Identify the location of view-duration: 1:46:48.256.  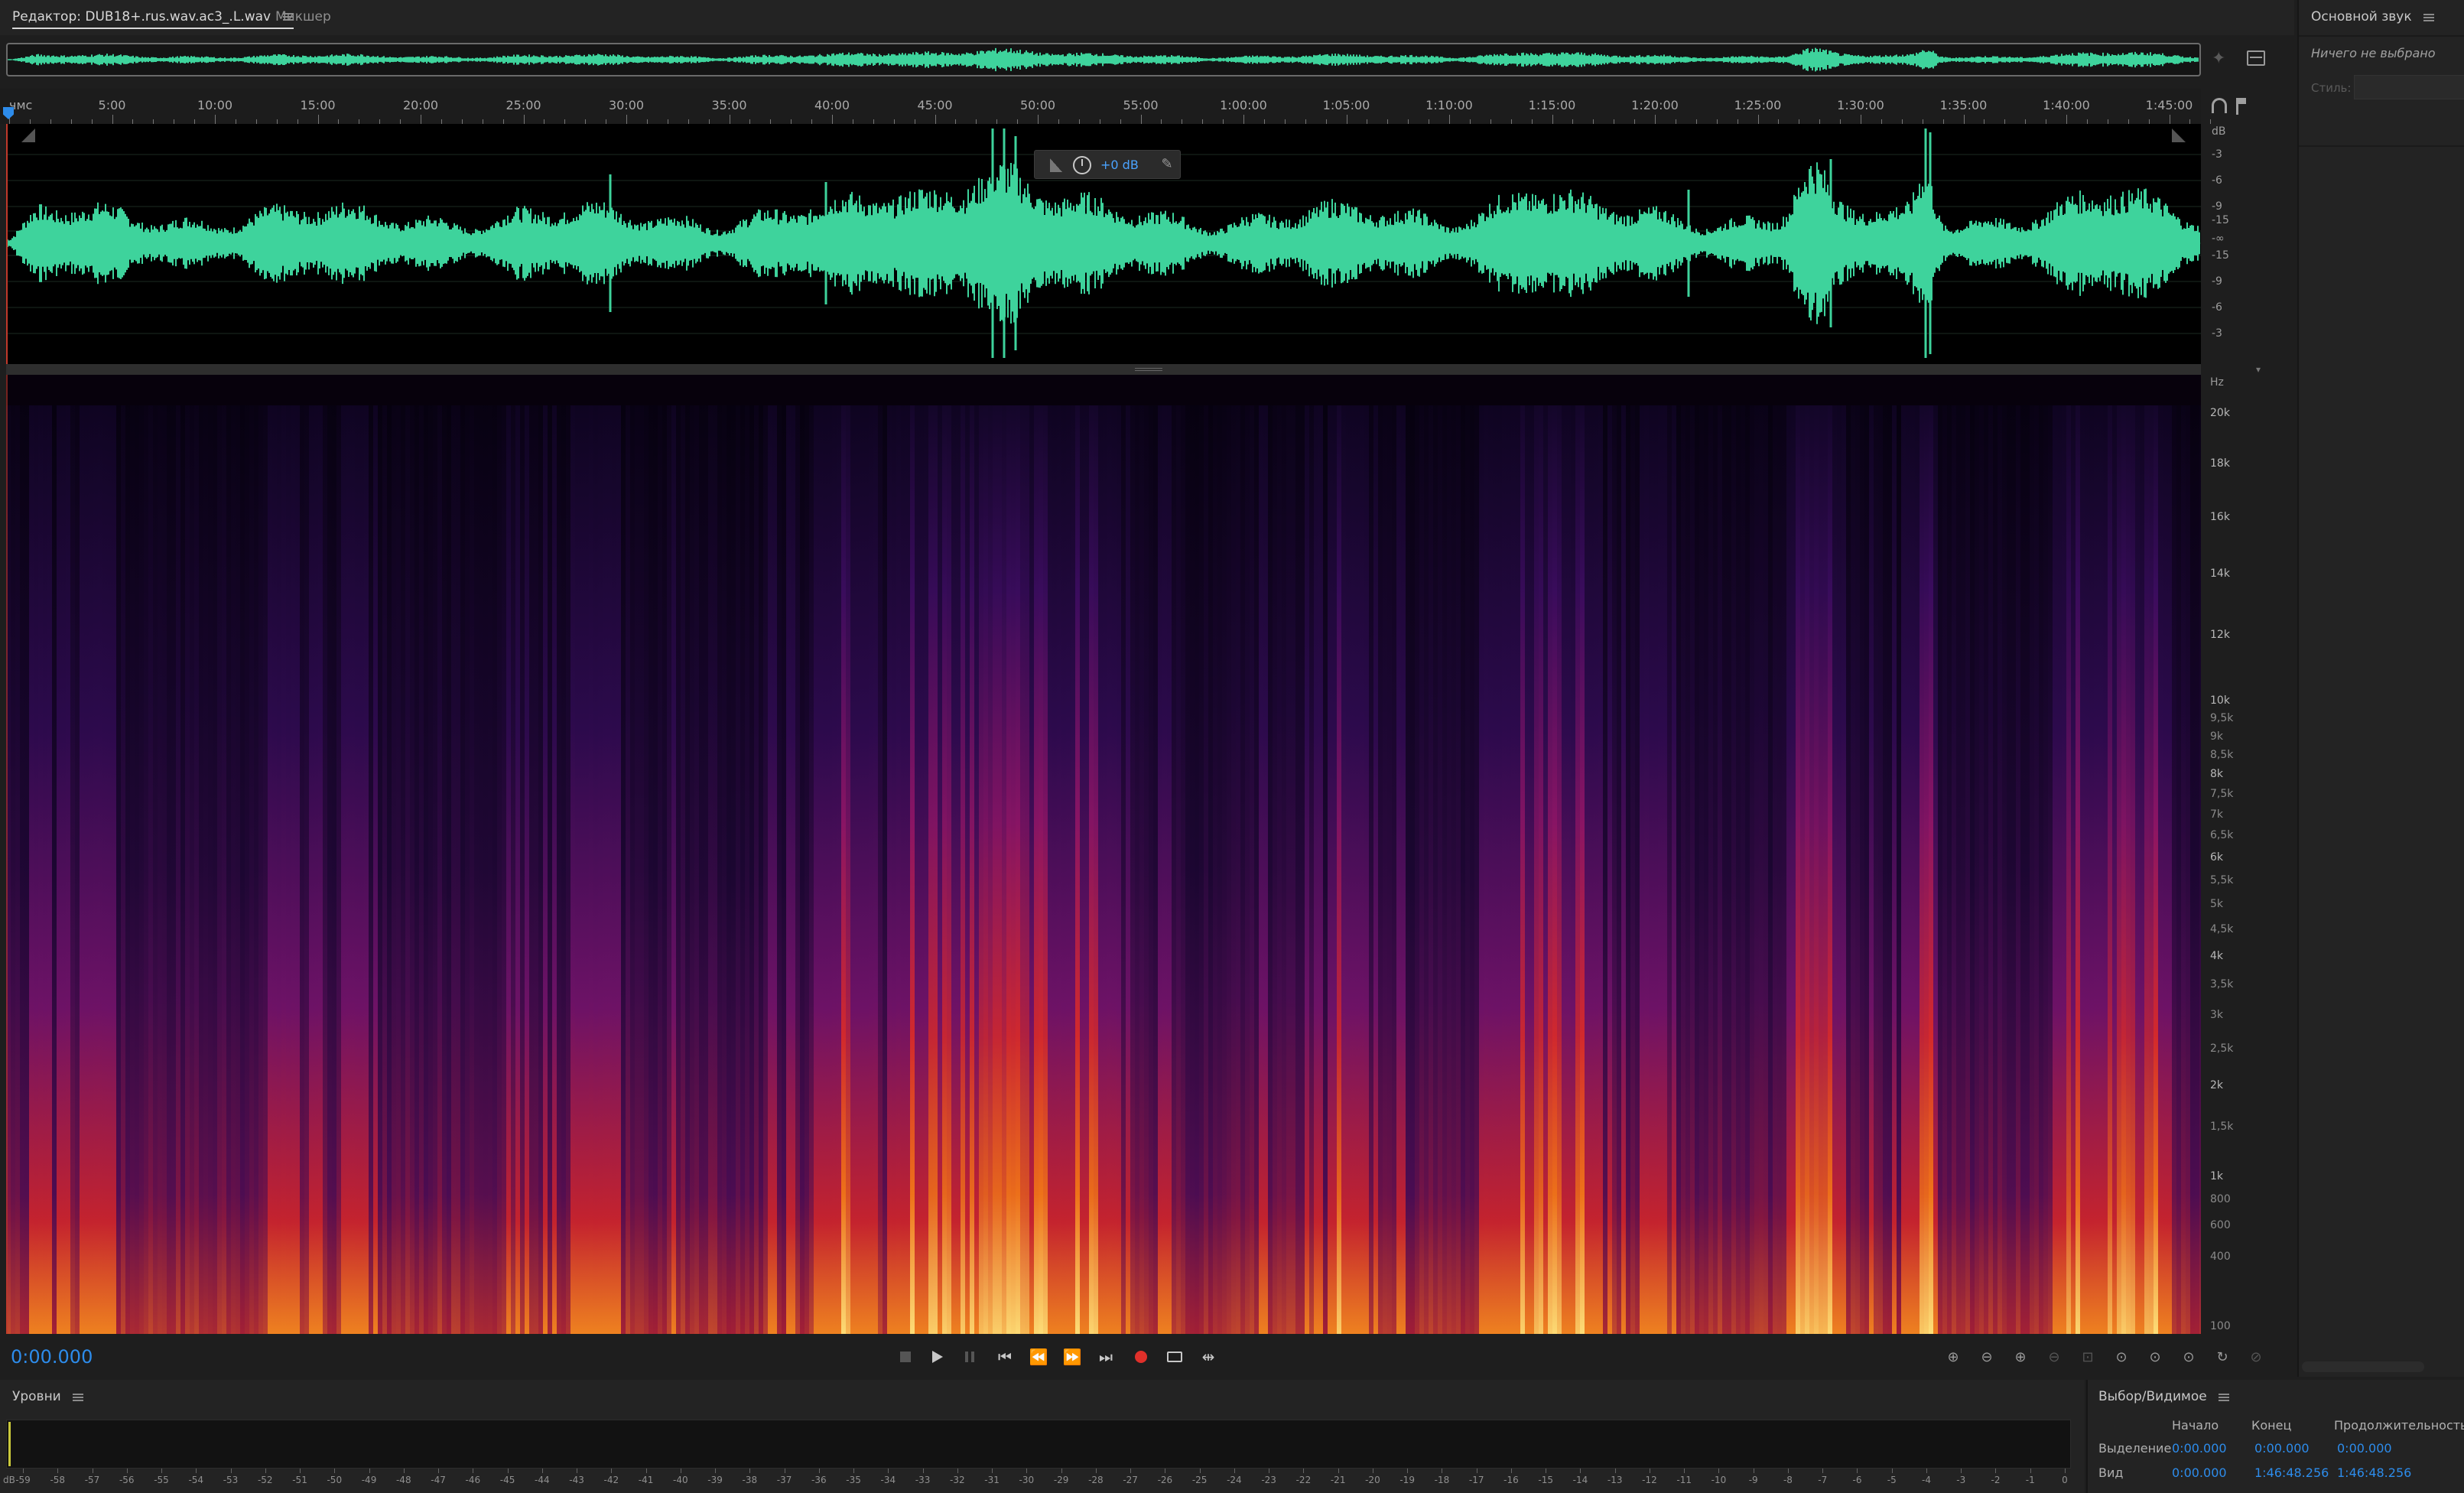
(2374, 1472).